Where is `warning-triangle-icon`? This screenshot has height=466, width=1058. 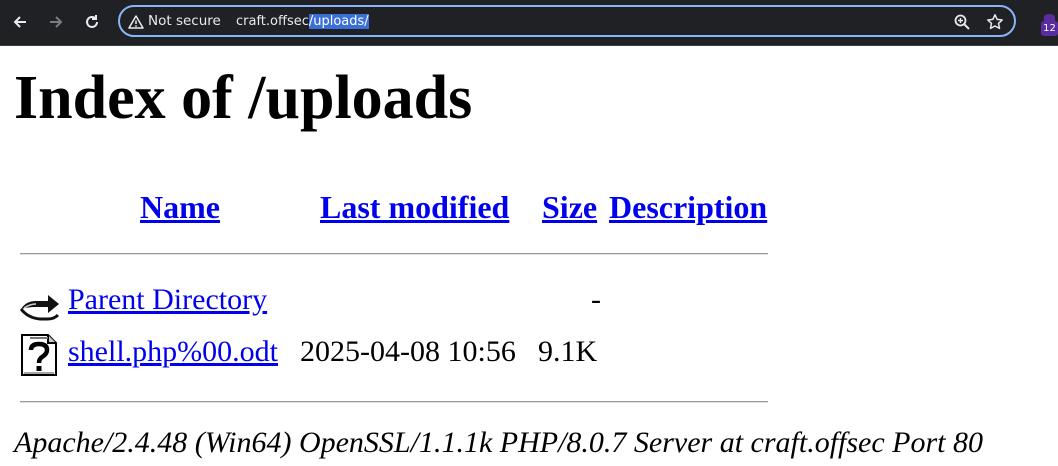 warning-triangle-icon is located at coordinates (136, 22).